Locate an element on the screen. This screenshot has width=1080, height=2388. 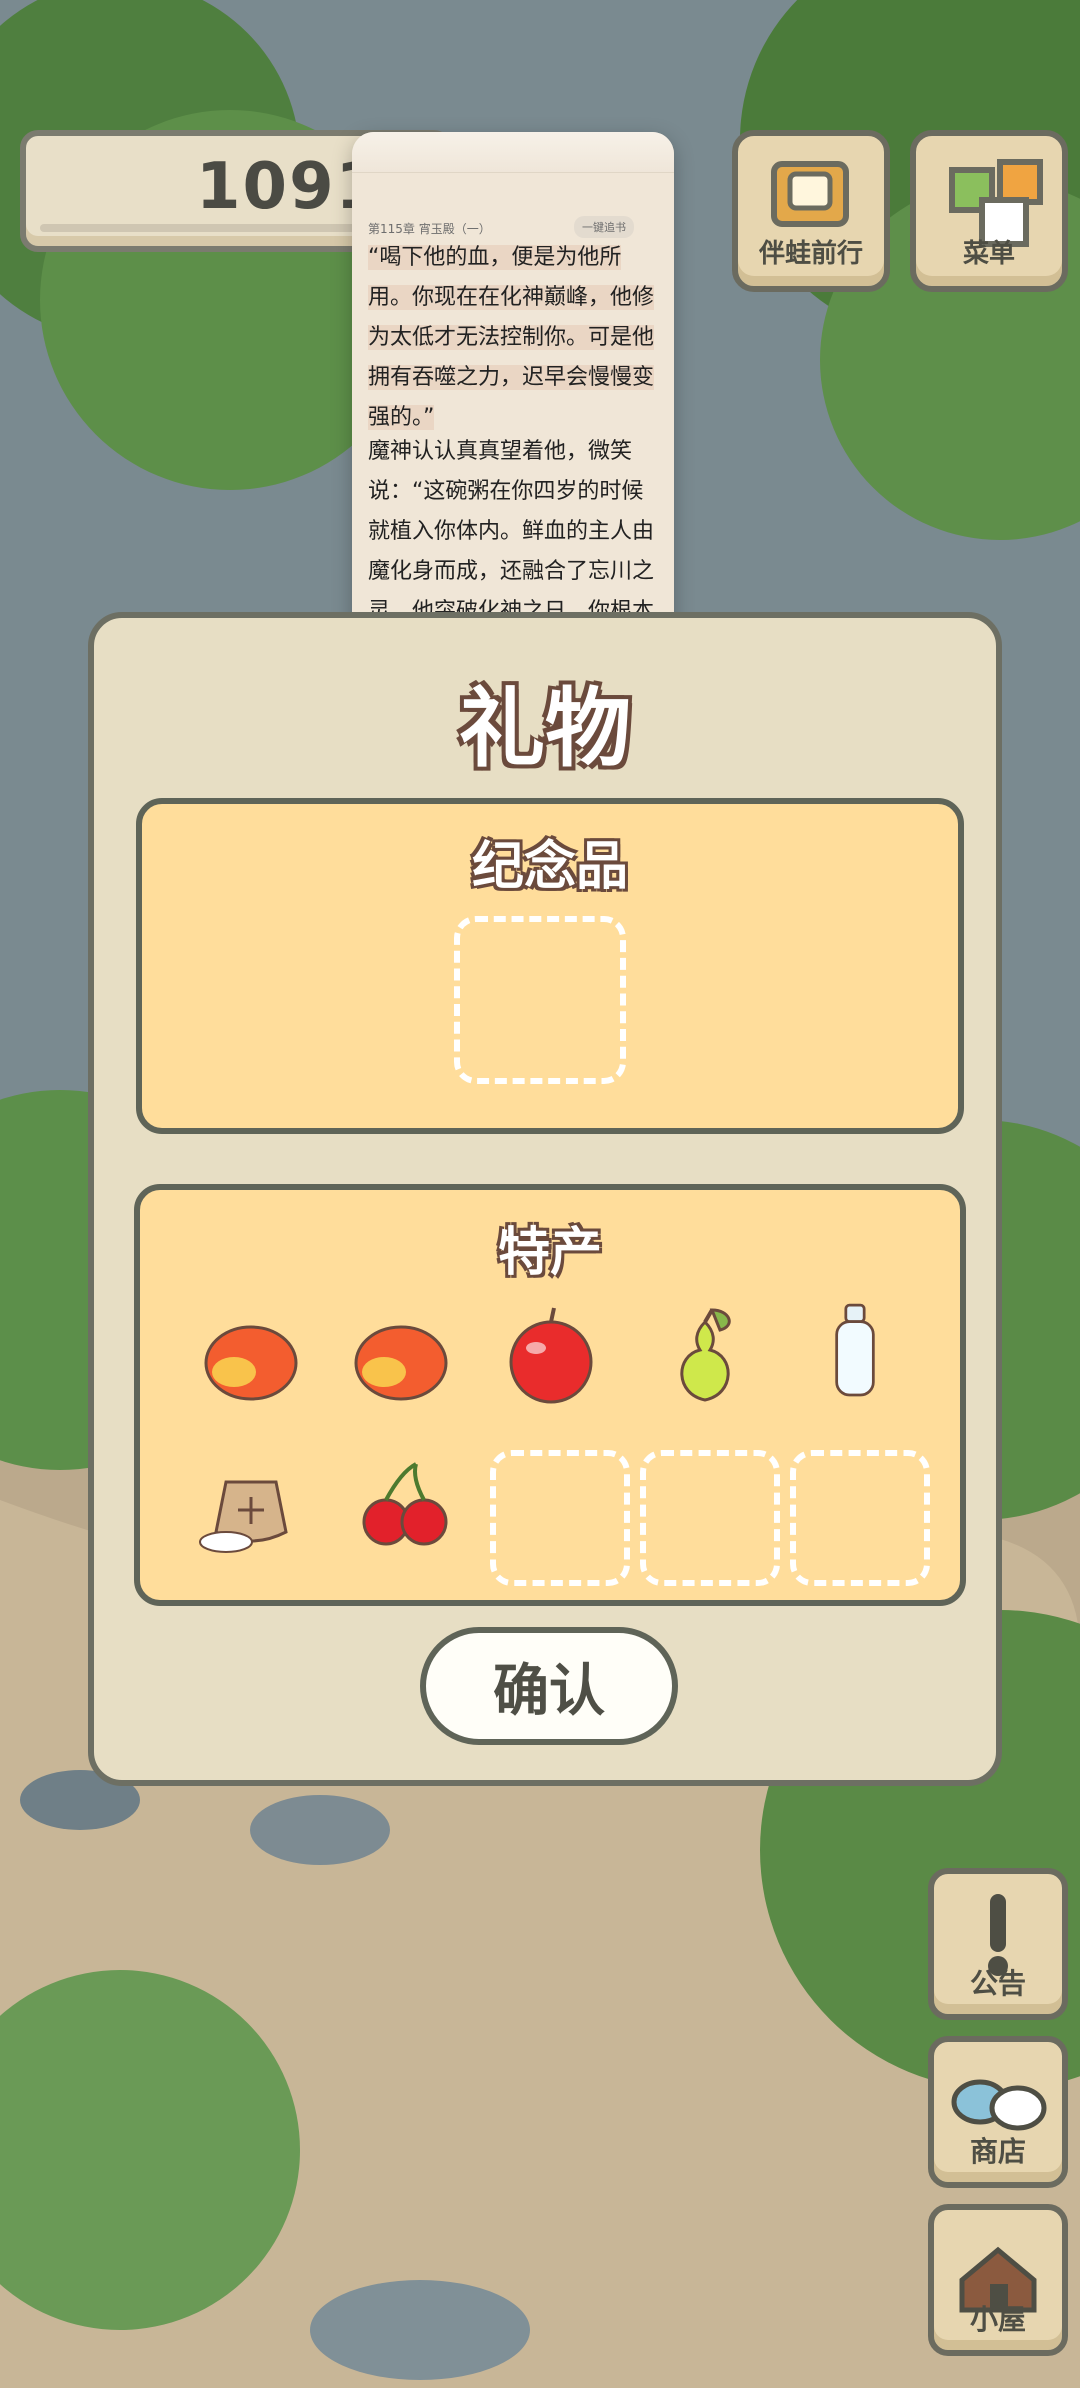
shop-button: 商店 is located at coordinates (998, 2112).